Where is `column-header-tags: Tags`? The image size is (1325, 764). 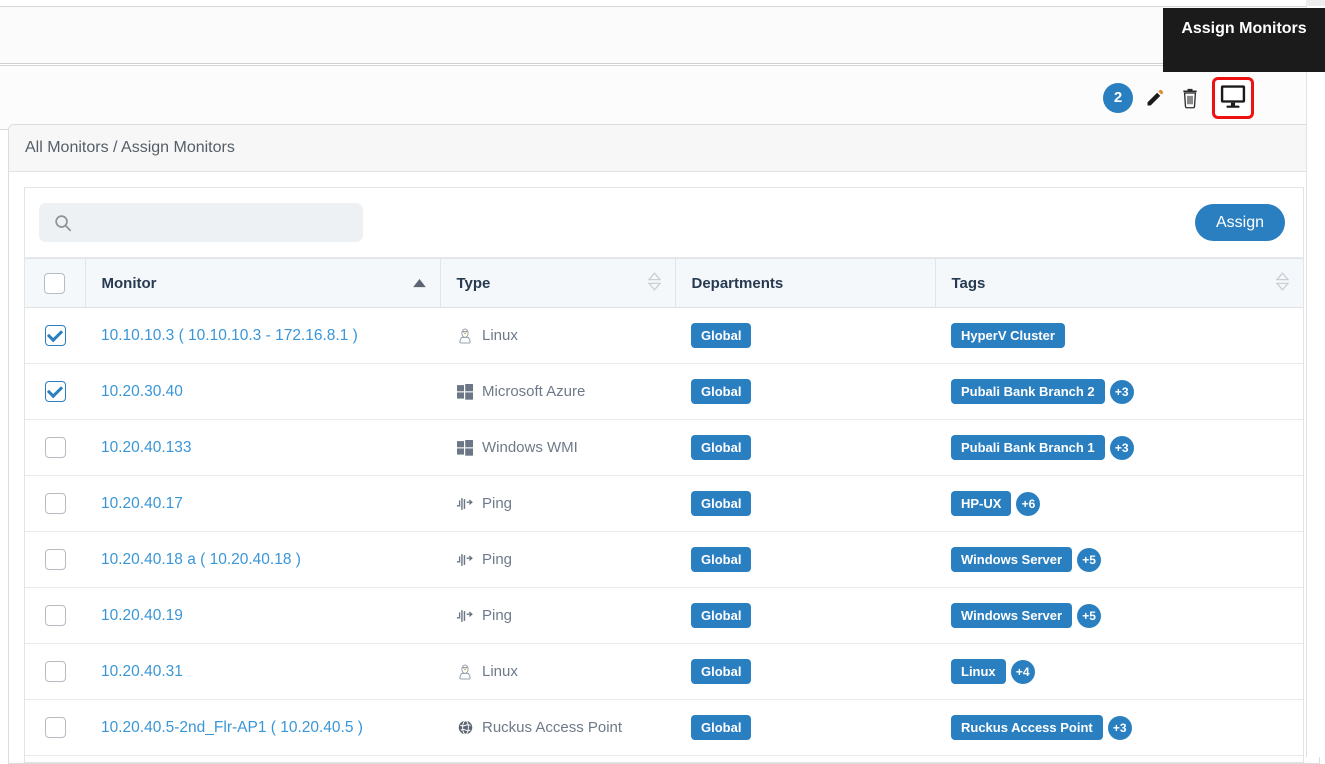 column-header-tags: Tags is located at coordinates (1119, 283).